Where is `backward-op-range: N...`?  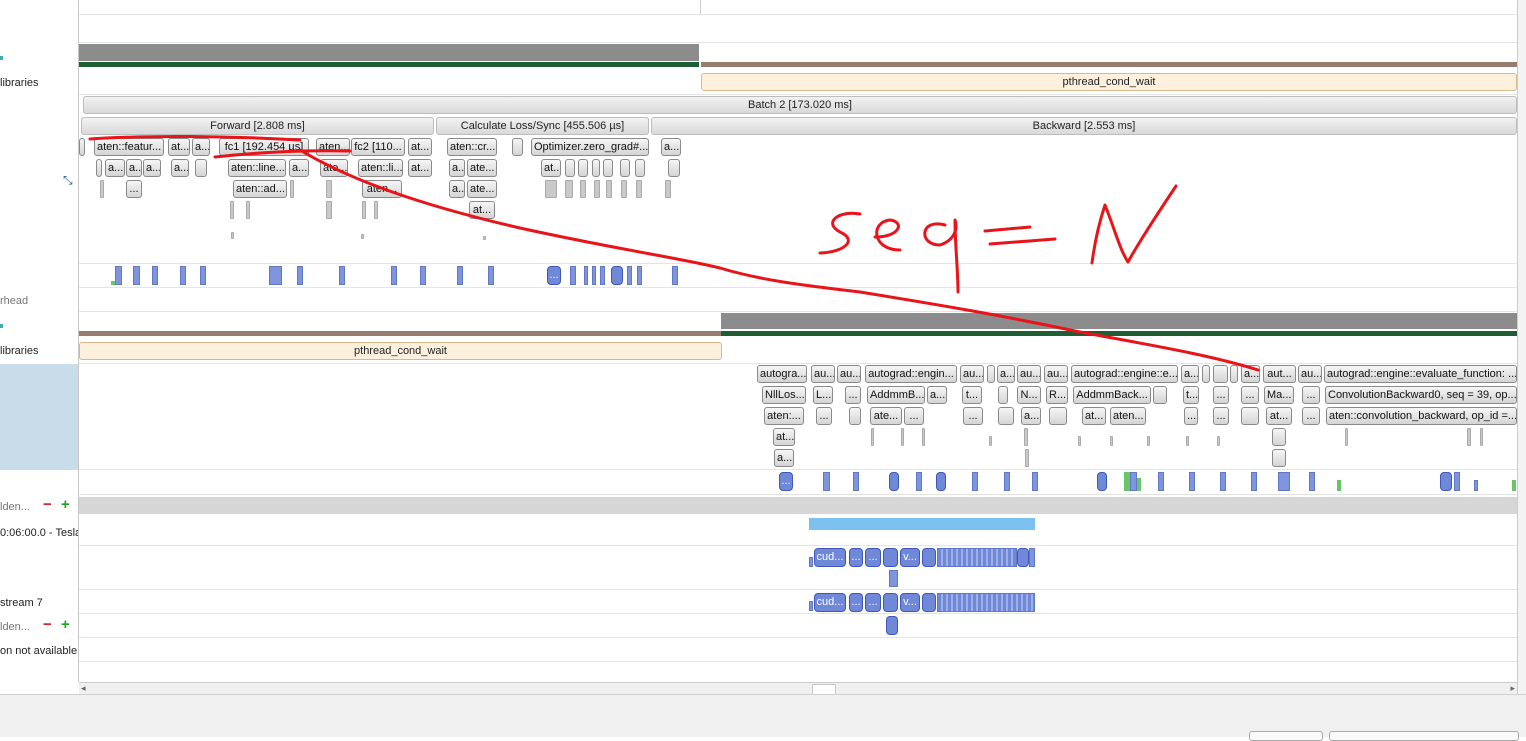 backward-op-range: N... is located at coordinates (1029, 395).